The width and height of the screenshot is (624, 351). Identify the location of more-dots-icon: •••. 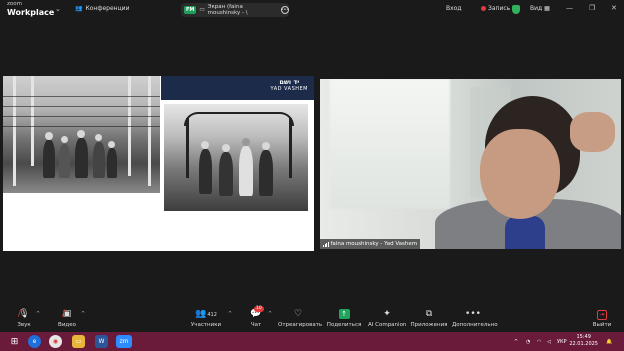
(473, 314).